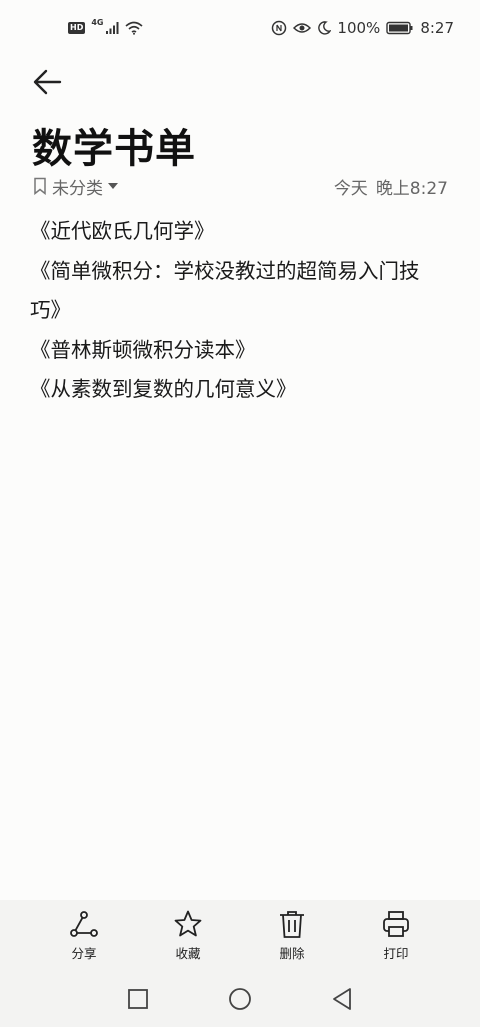  I want to click on status-bar: HD 4G 100% 8:27, so click(240, 28).